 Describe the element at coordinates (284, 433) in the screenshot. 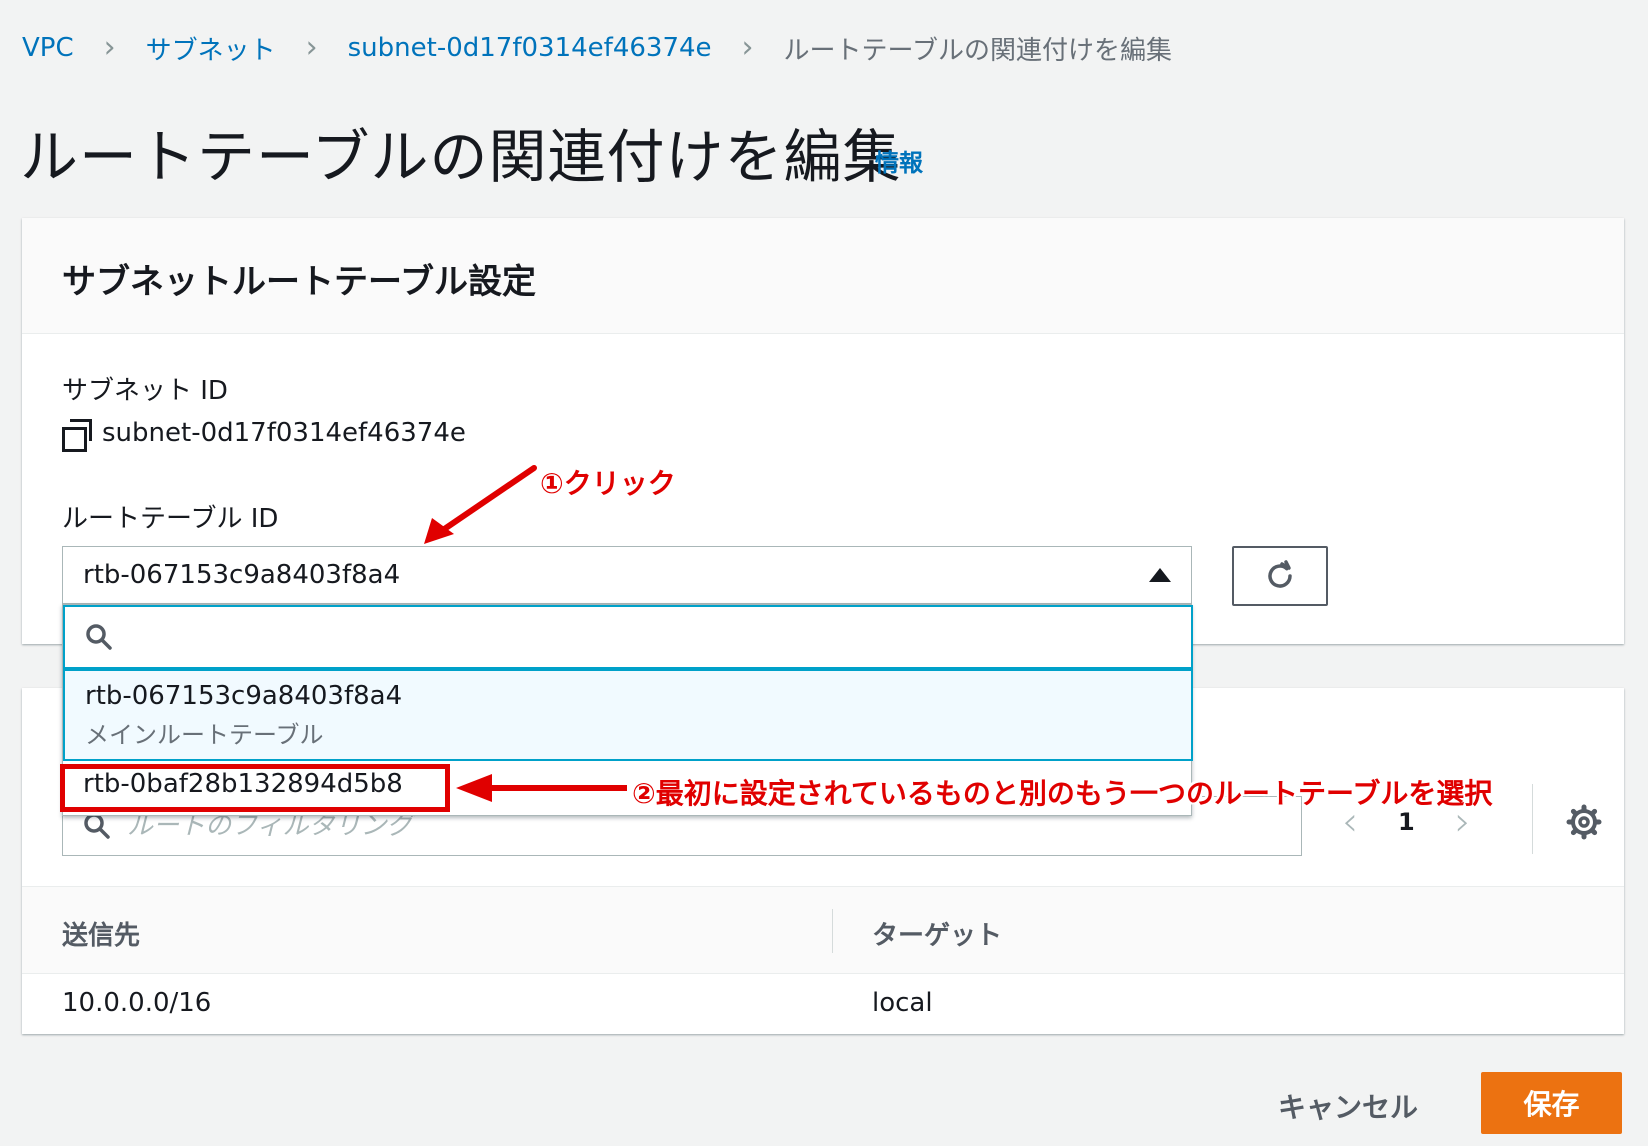

I see `subnet-id-text: subnet-0d17f0314ef46374e` at that location.